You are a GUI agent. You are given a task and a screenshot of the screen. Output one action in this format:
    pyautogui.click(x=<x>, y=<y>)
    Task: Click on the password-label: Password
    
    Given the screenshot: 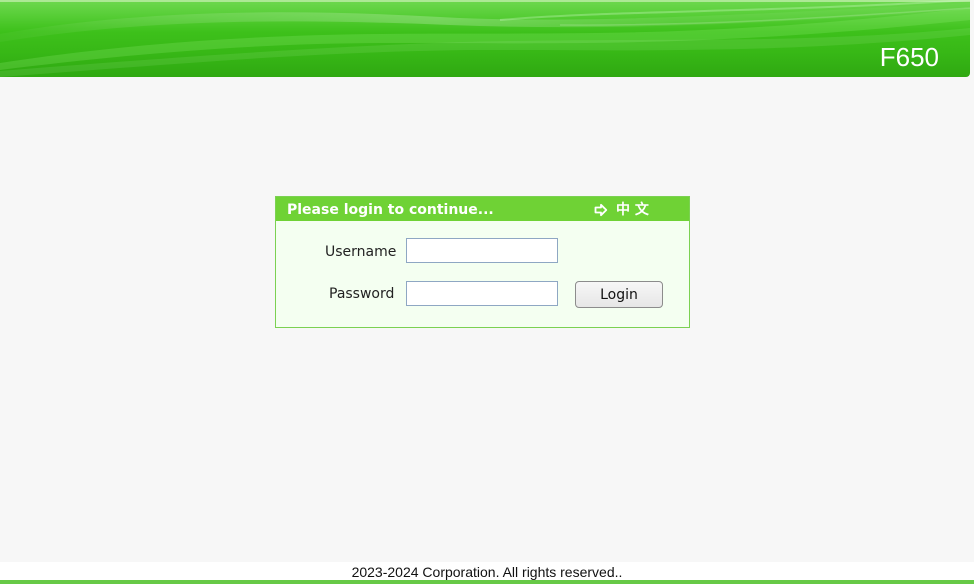 What is the action you would take?
    pyautogui.click(x=362, y=294)
    